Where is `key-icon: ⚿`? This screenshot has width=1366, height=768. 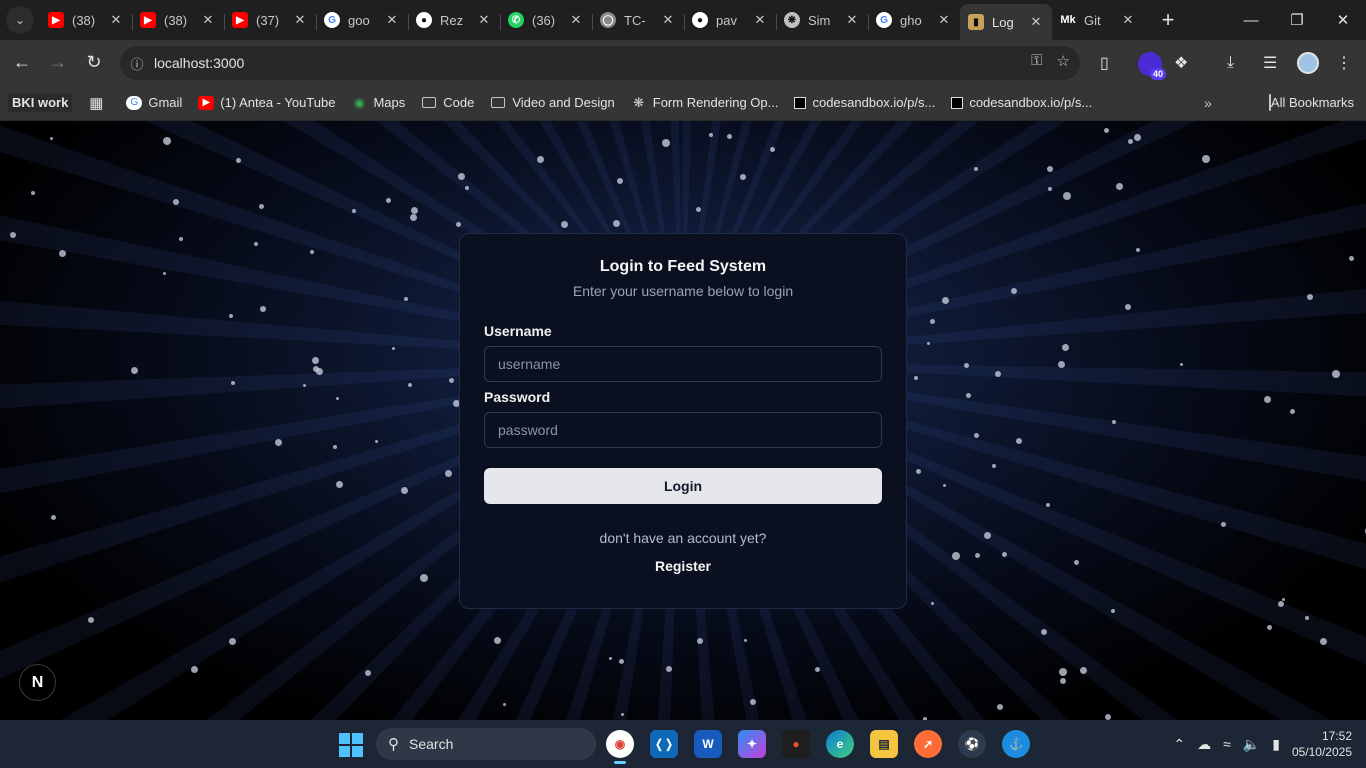 key-icon: ⚿ is located at coordinates (1036, 61).